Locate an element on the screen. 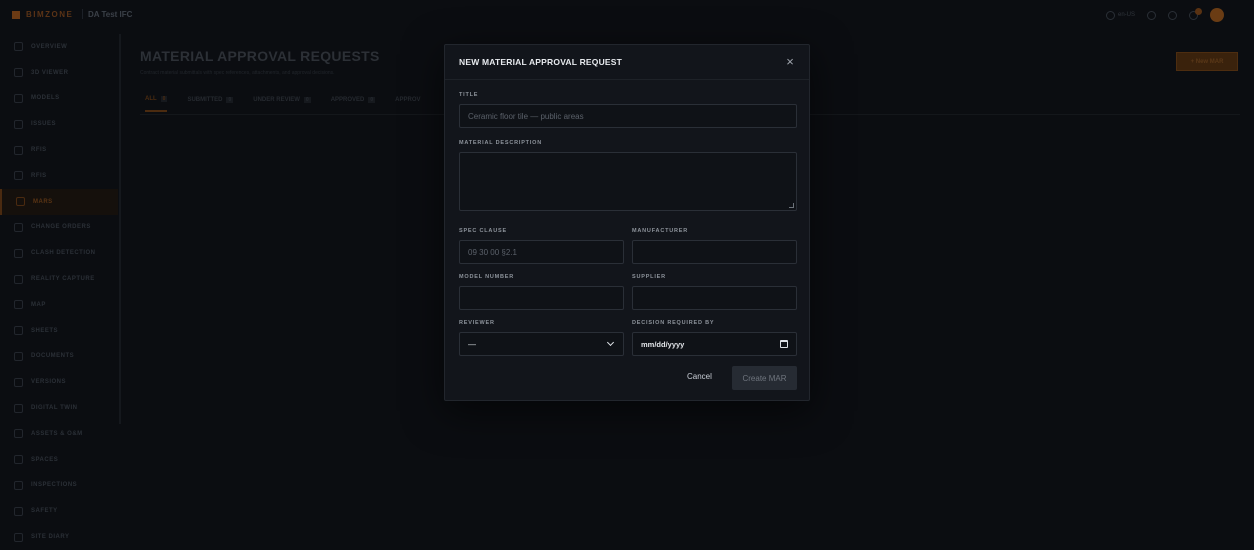  spec-clause-input is located at coordinates (541, 252).